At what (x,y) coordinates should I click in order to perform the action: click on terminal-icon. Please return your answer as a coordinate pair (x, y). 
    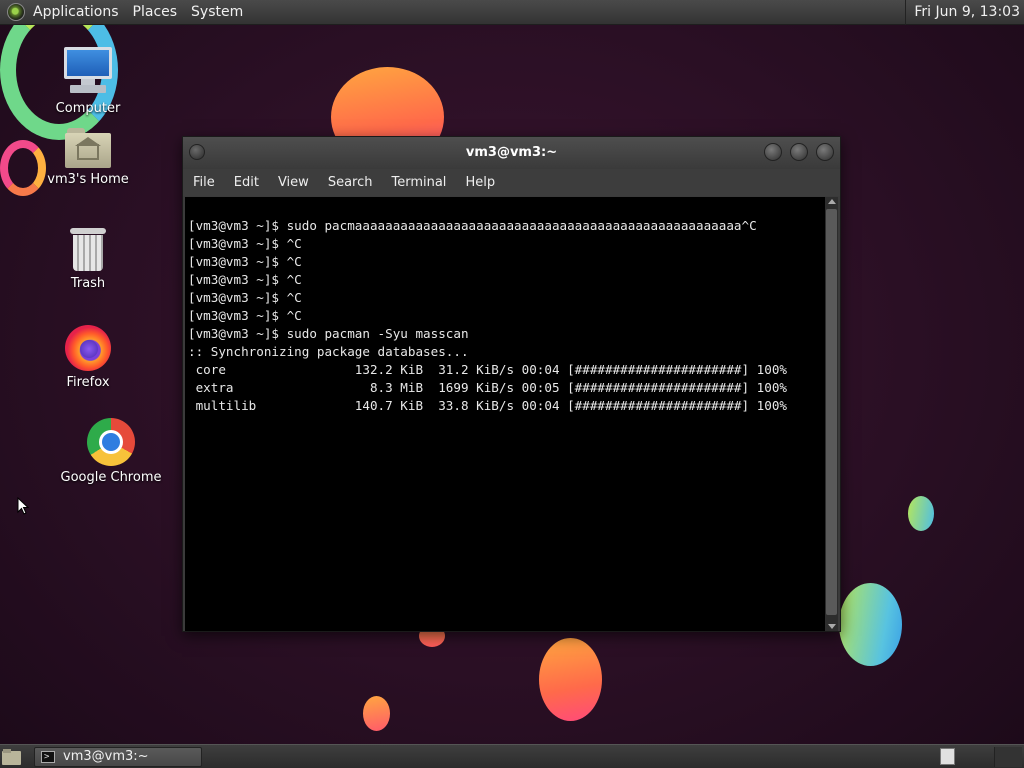
    Looking at the image, I should click on (48, 757).